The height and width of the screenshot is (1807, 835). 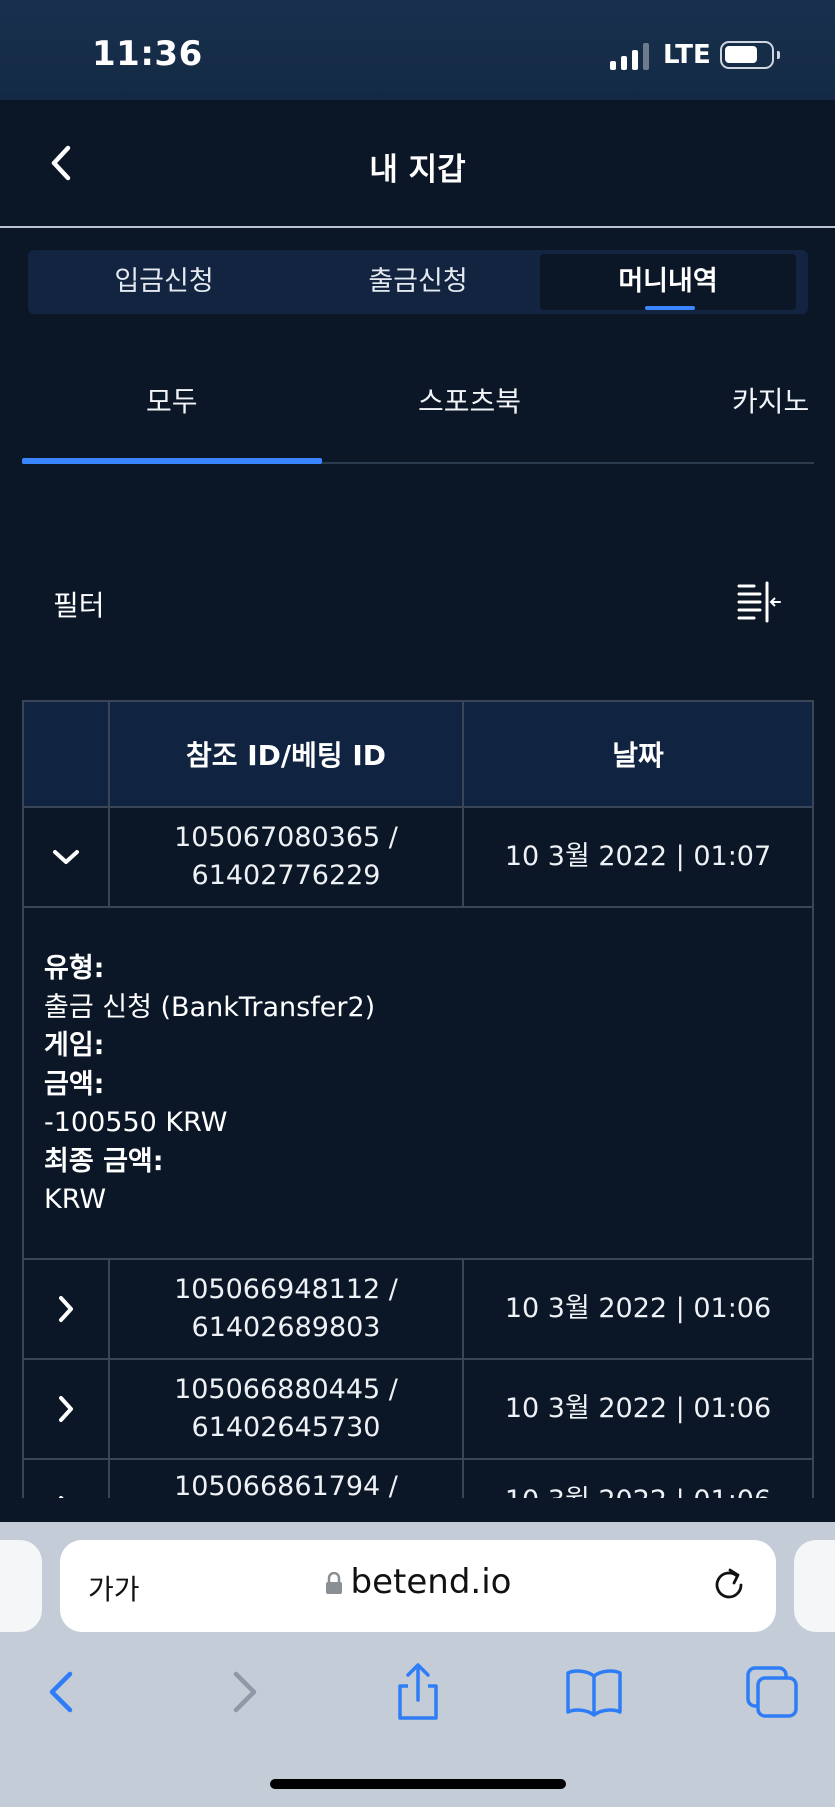 I want to click on lock-icon, so click(x=334, y=1578).